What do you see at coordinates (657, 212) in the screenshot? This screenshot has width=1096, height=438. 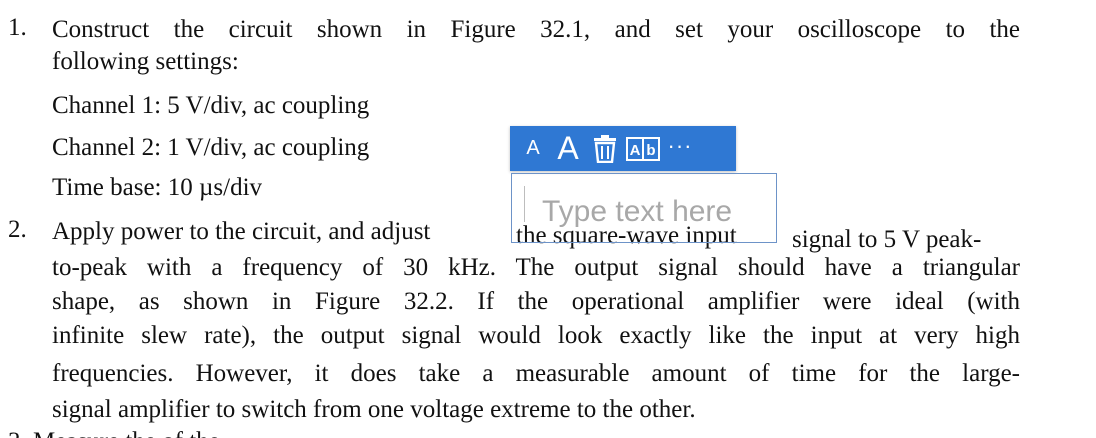 I see `annotation-text-input` at bounding box center [657, 212].